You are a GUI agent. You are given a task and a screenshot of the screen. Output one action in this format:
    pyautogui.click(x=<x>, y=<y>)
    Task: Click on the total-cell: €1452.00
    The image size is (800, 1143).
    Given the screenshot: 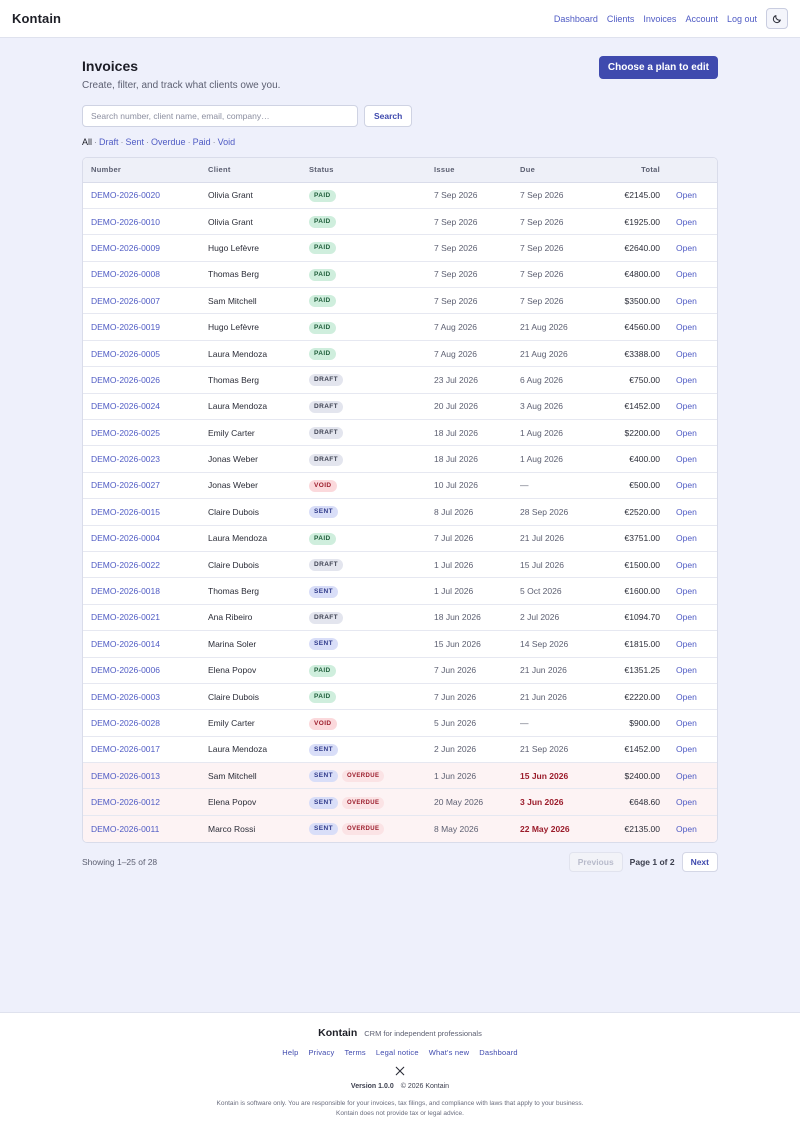 What is the action you would take?
    pyautogui.click(x=635, y=750)
    